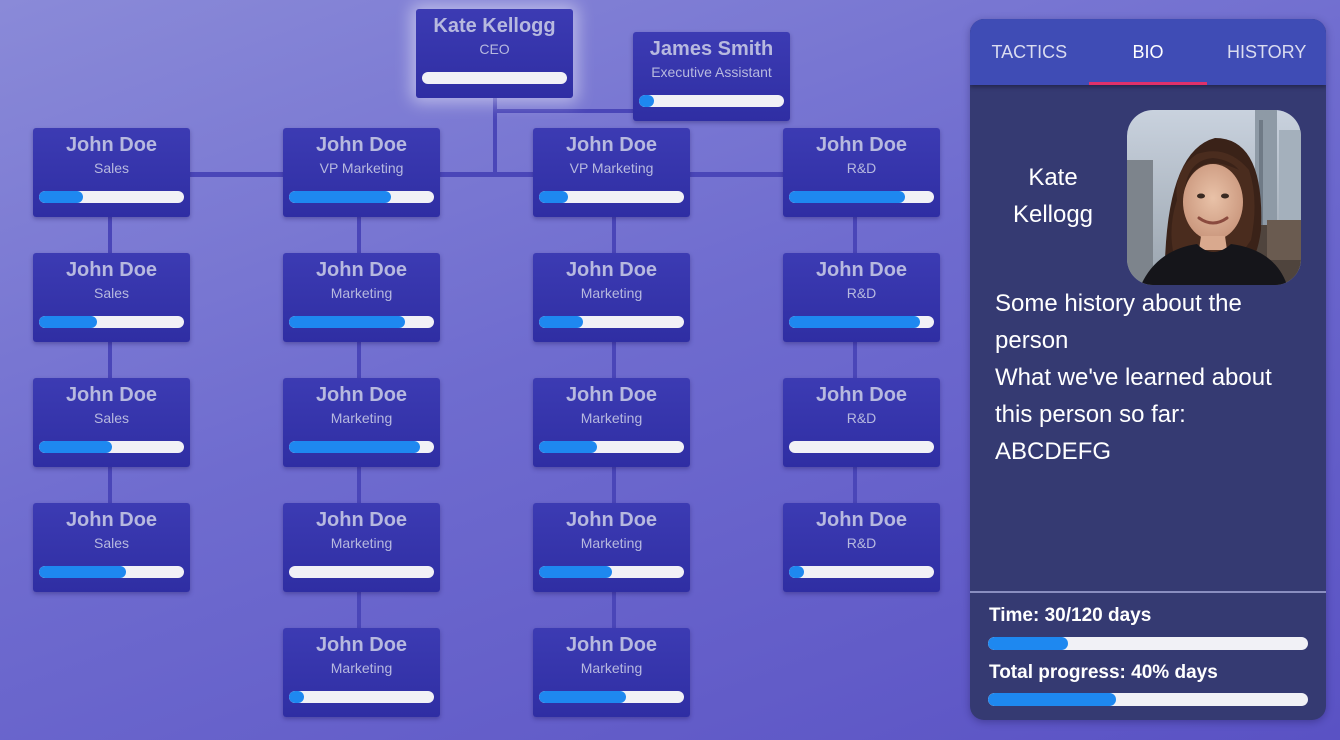  What do you see at coordinates (1052, 699) in the screenshot?
I see `total-progress-fill` at bounding box center [1052, 699].